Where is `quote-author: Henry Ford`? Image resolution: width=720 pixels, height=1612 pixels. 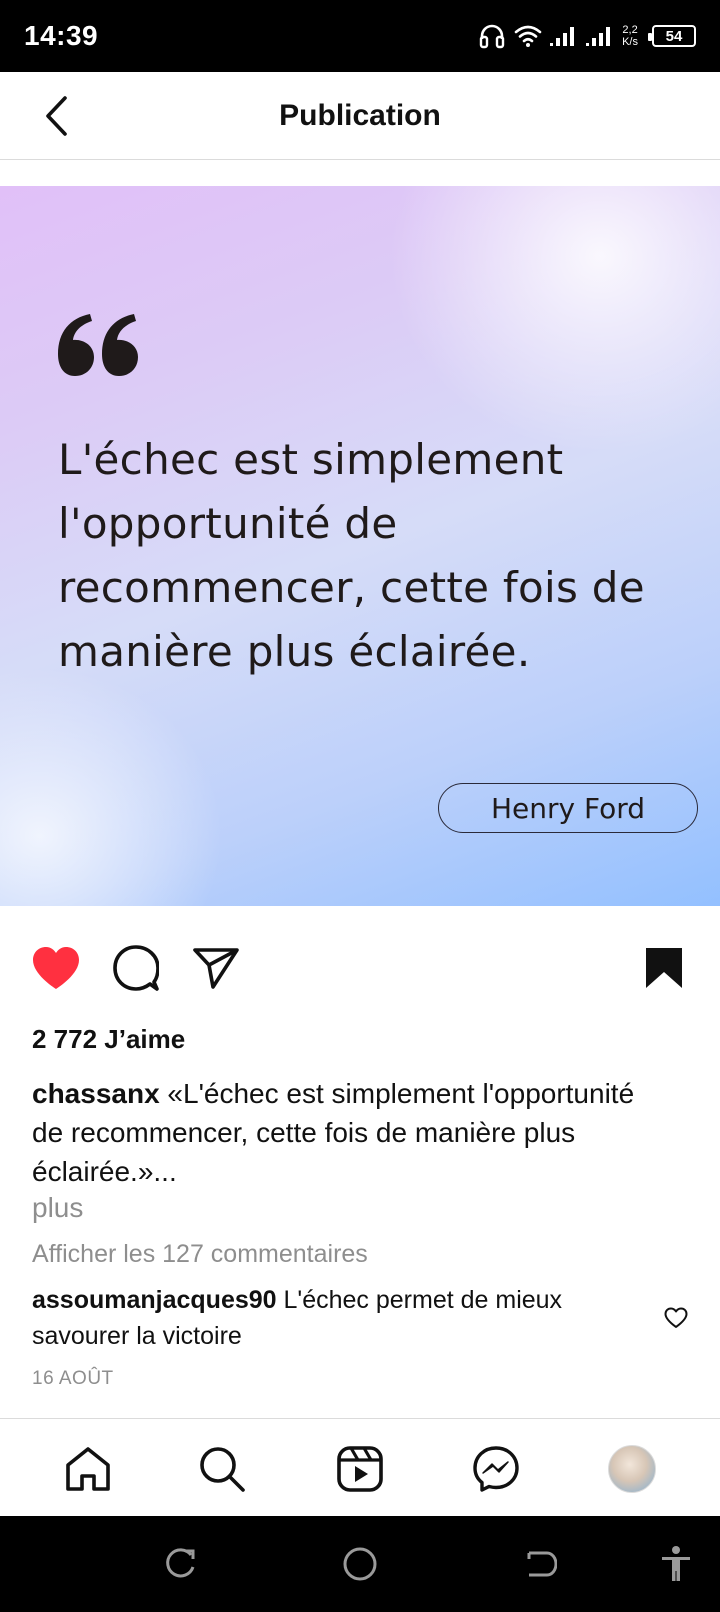
quote-author: Henry Ford is located at coordinates (568, 808).